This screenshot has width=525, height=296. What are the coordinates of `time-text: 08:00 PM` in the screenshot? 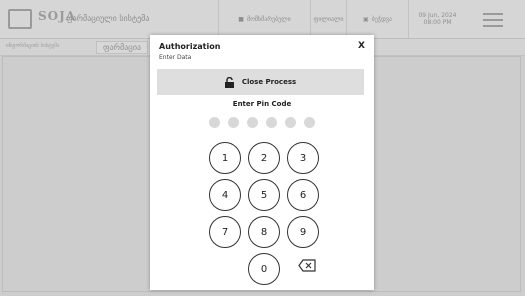 It's located at (437, 22).